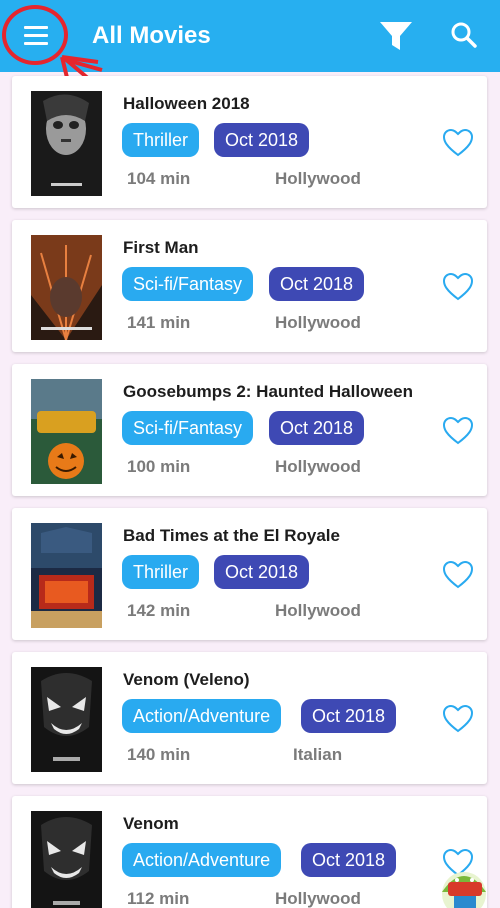  What do you see at coordinates (250, 36) in the screenshot?
I see `app-bar: All Movies` at bounding box center [250, 36].